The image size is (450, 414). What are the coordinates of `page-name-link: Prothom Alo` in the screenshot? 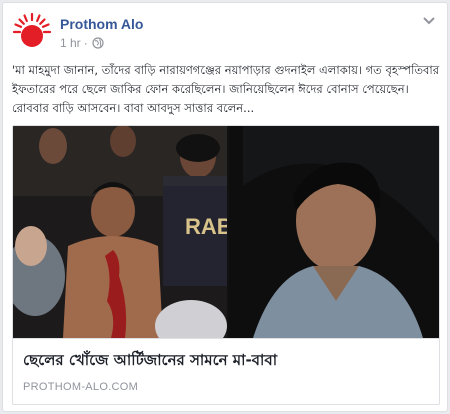 It's located at (101, 24).